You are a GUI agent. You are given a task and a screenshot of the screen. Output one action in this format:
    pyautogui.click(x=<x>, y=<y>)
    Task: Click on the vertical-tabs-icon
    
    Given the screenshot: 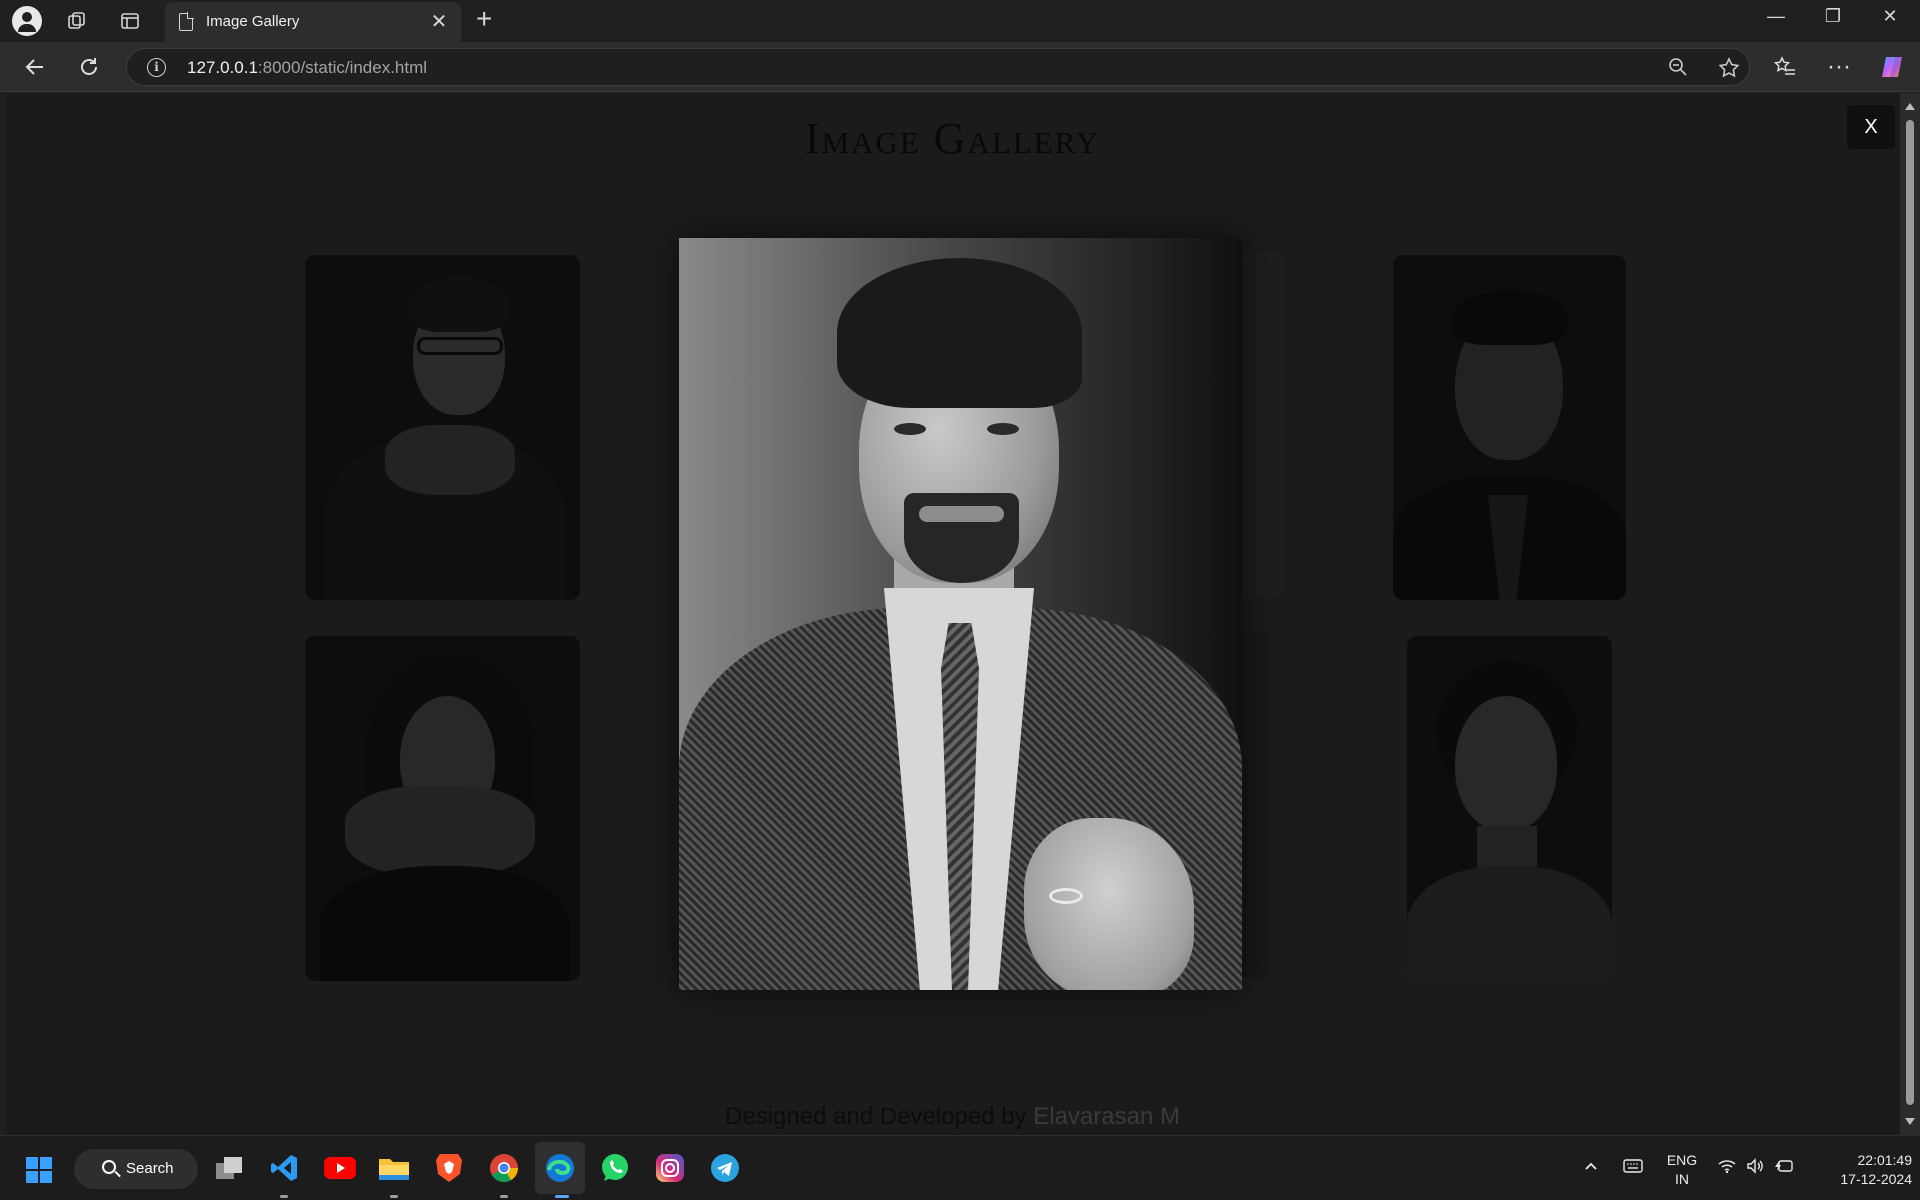 What is the action you would take?
    pyautogui.click(x=130, y=21)
    